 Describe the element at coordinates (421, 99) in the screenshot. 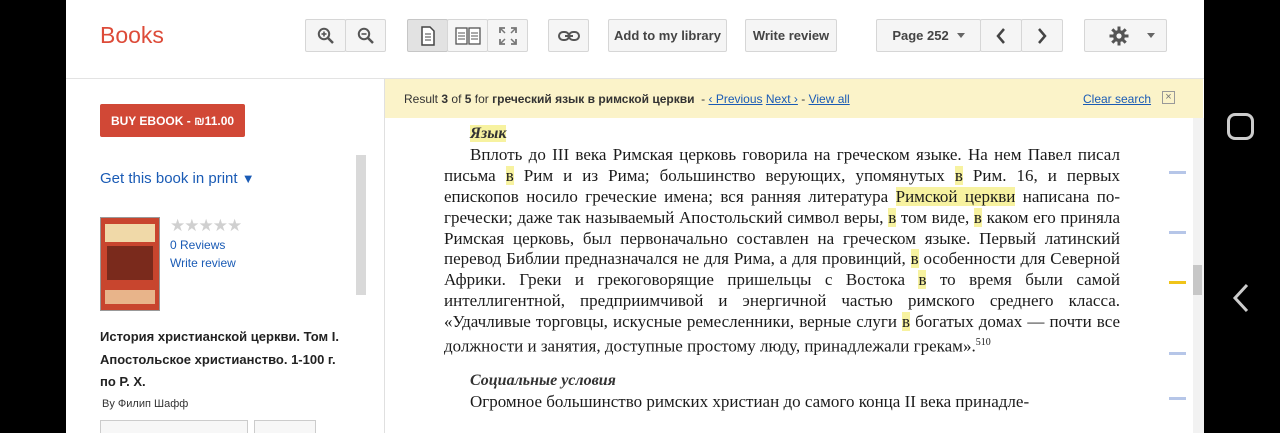

I see `result-prefix: Result` at that location.